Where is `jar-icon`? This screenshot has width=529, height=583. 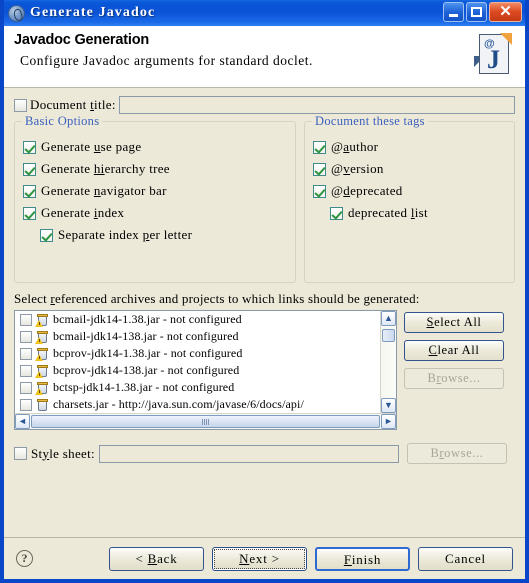
jar-icon is located at coordinates (42, 404).